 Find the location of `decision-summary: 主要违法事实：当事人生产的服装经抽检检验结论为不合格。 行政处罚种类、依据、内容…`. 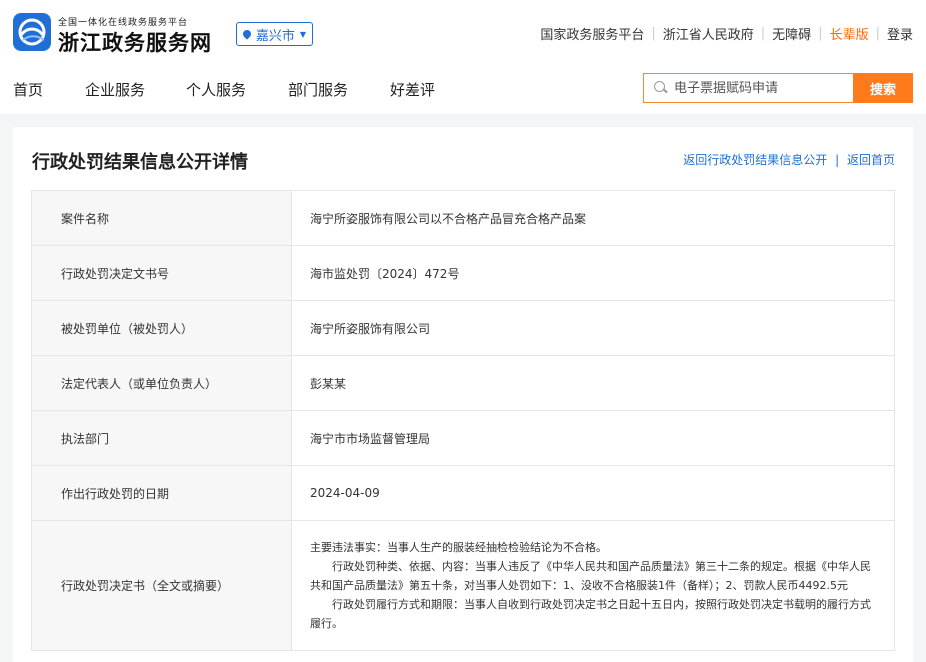

decision-summary: 主要违法事实：当事人生产的服装经抽检检验结论为不合格。 行政处罚种类、依据、内容… is located at coordinates (593, 585).